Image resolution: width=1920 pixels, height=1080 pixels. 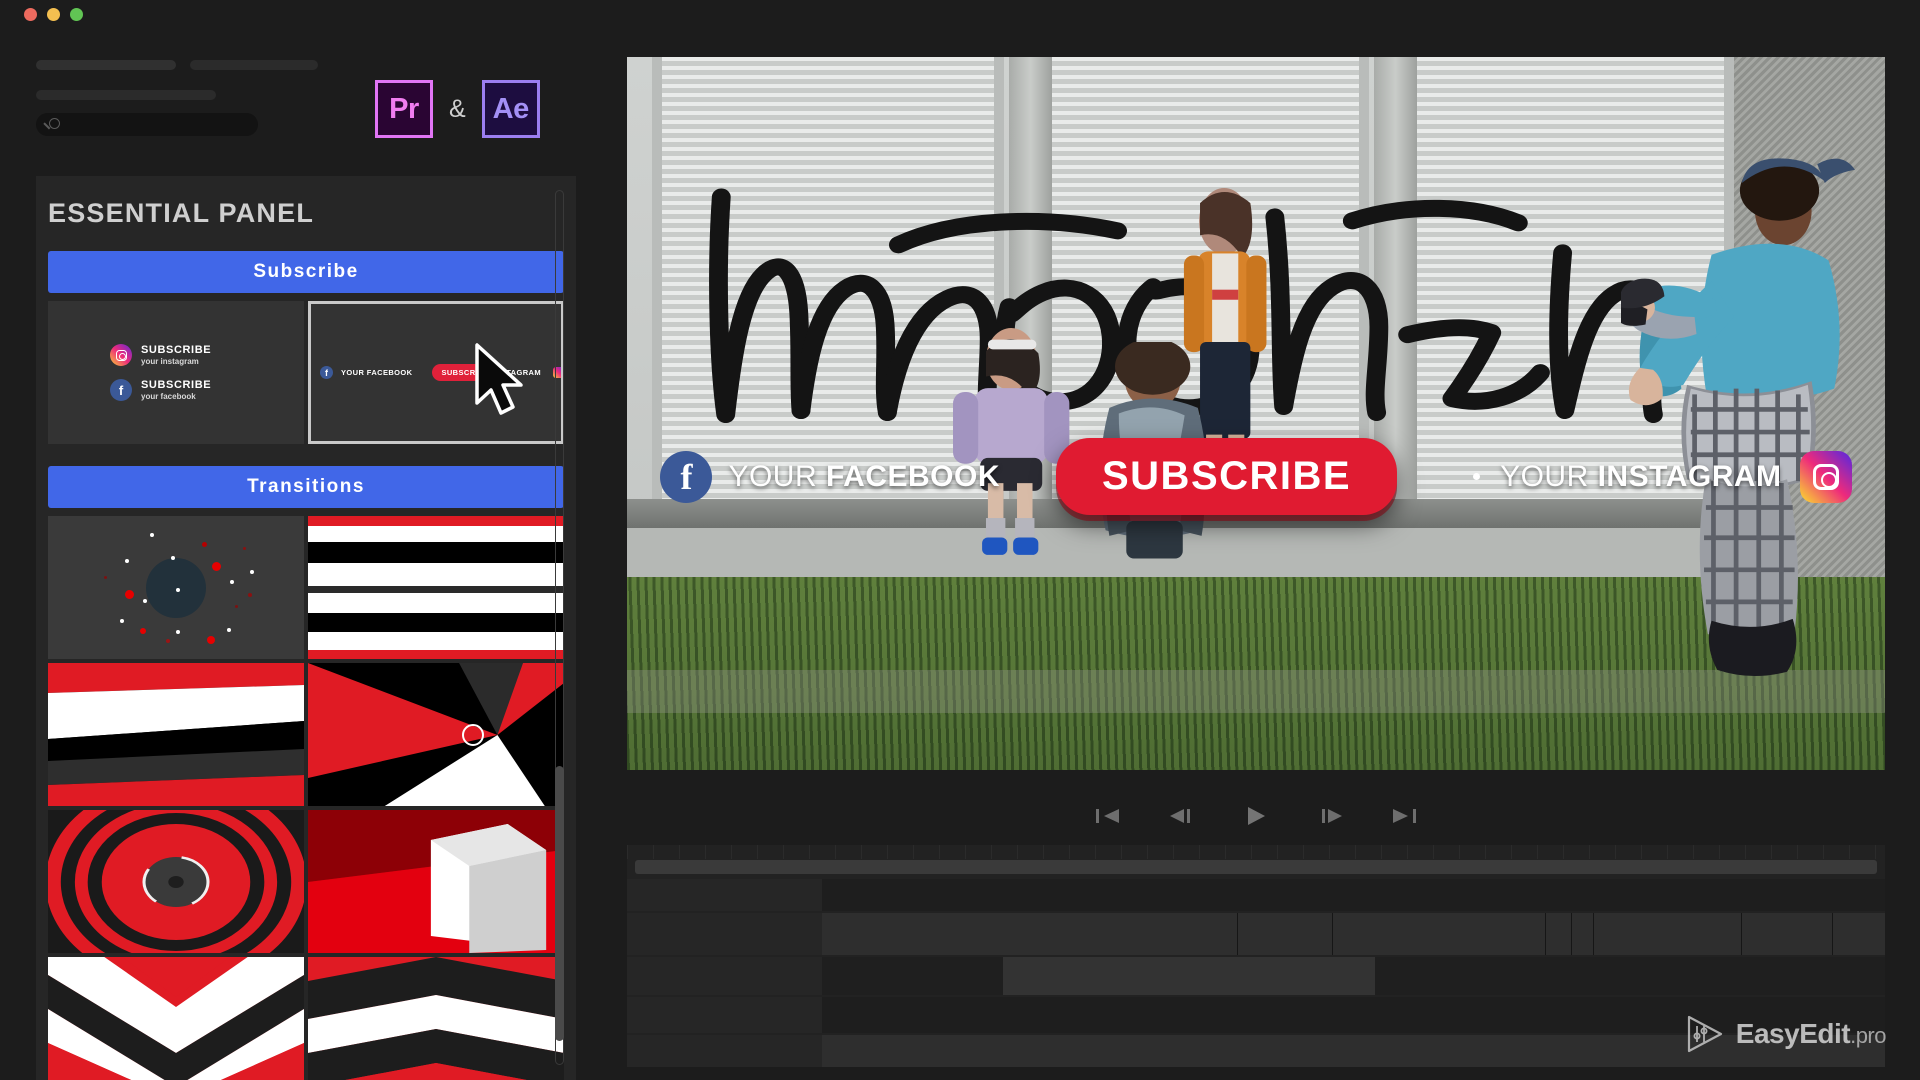 I want to click on play-icon, so click(x=472, y=735).